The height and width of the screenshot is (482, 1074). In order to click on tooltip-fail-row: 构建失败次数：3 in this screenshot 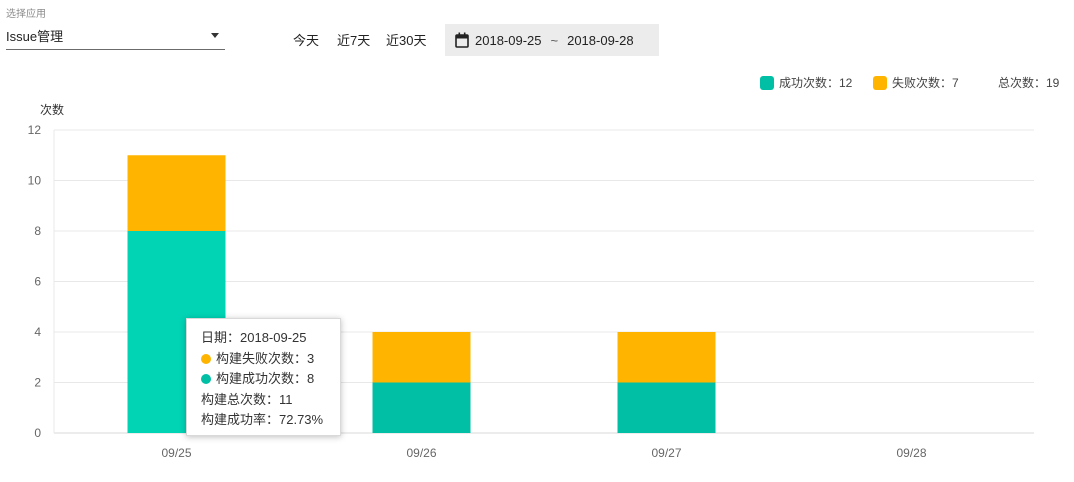, I will do `click(270, 359)`.